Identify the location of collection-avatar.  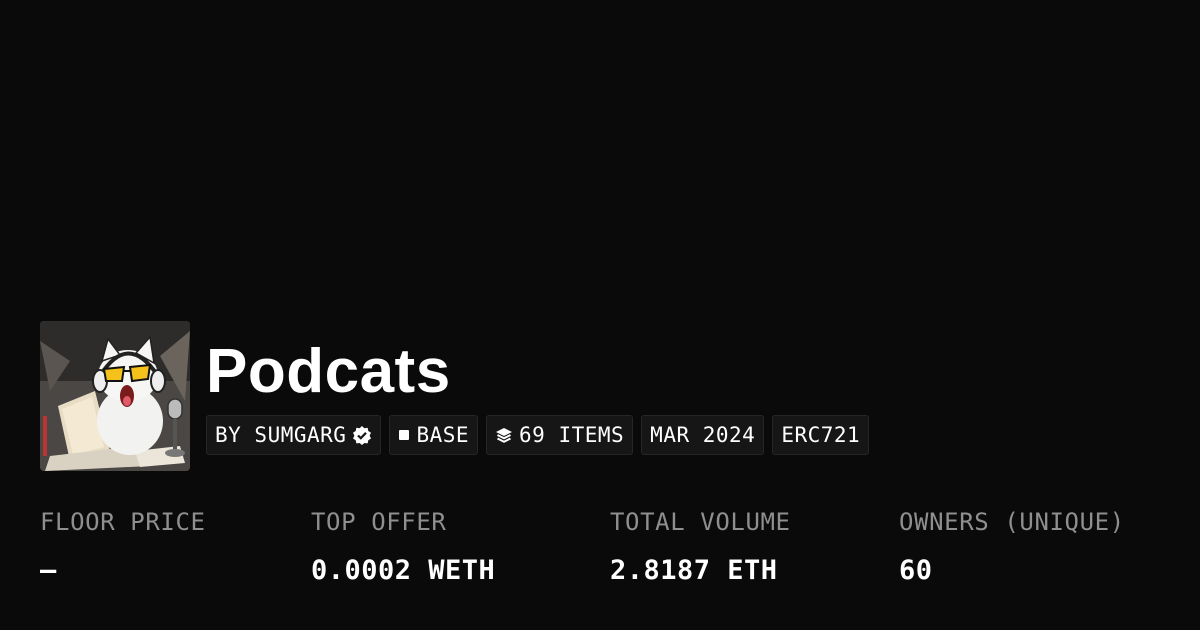
(115, 396).